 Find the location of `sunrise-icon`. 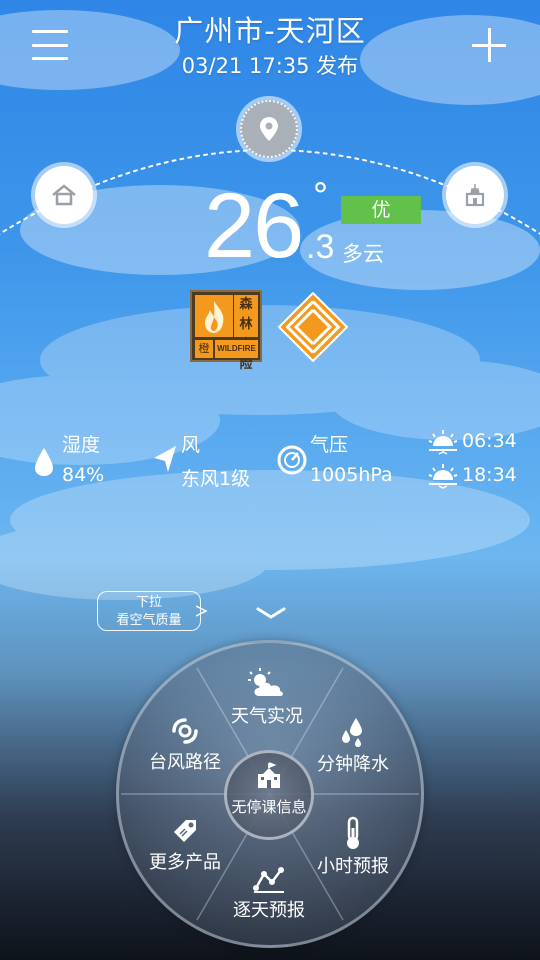

sunrise-icon is located at coordinates (443, 442).